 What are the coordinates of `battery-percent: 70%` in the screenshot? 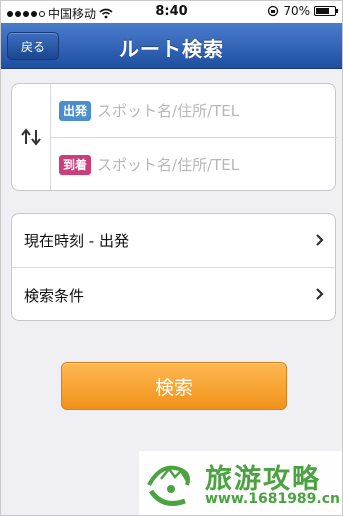 It's located at (296, 11).